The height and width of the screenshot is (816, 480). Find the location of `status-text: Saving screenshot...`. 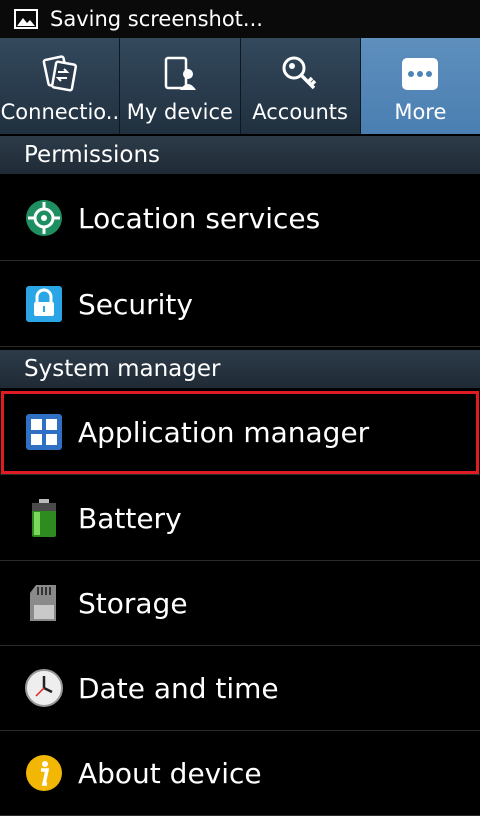

status-text: Saving screenshot... is located at coordinates (156, 19).